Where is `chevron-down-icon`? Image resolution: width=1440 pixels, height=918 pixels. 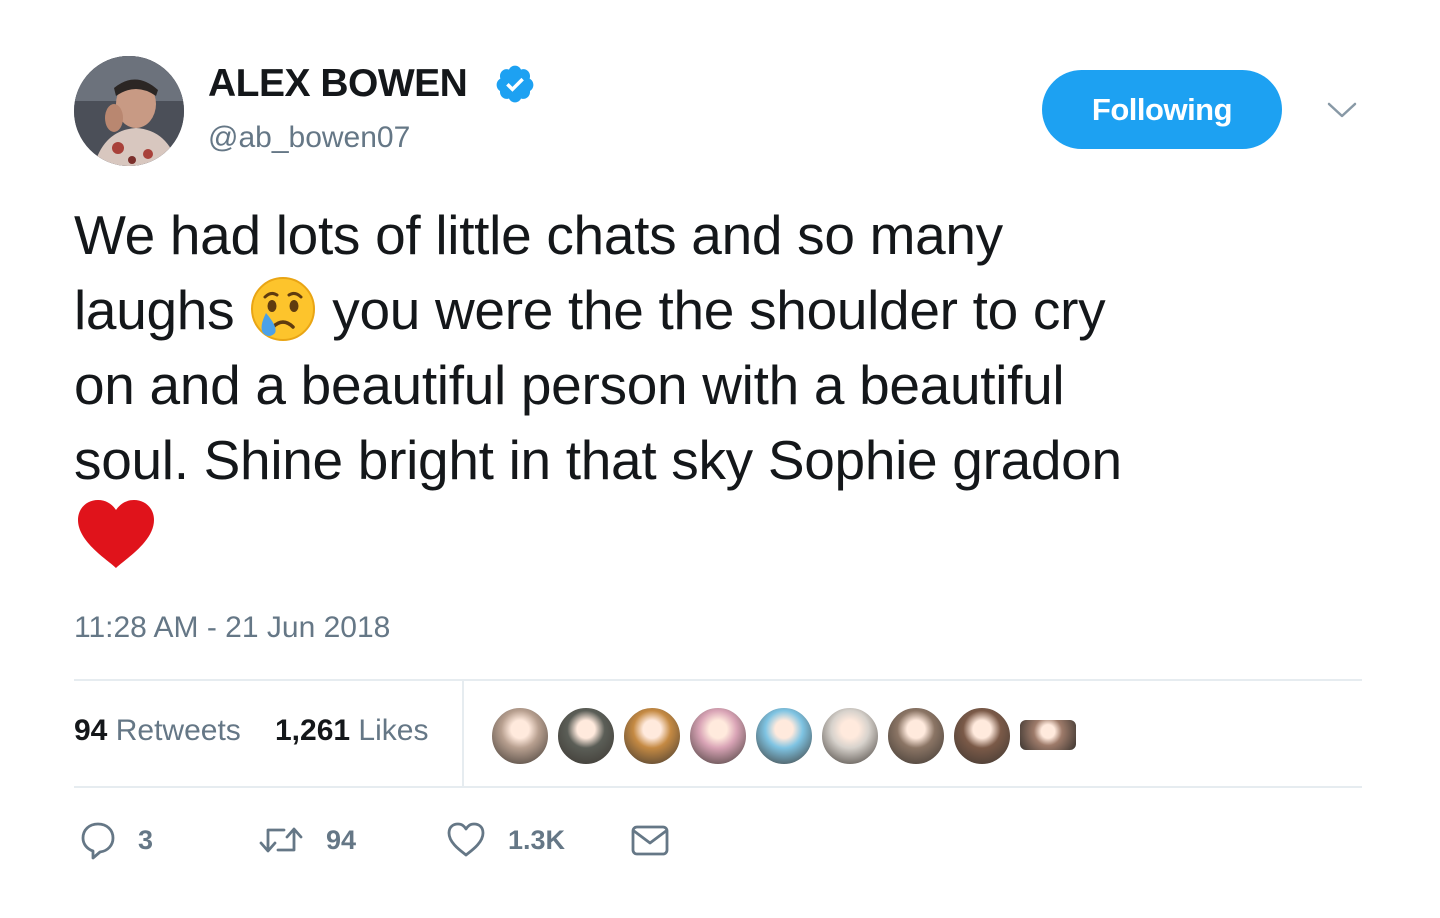
chevron-down-icon is located at coordinates (1342, 110).